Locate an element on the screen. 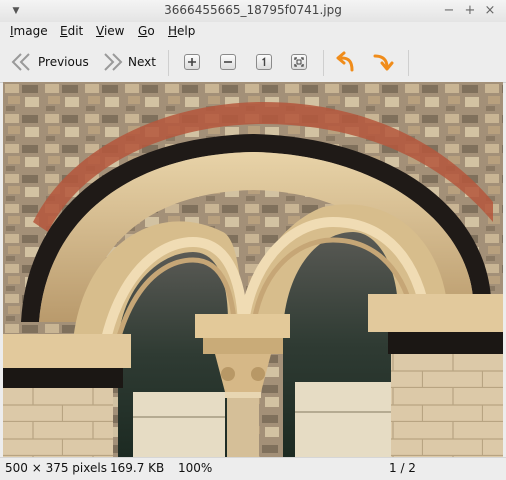 The height and width of the screenshot is (480, 506). zoom-level: 100% is located at coordinates (195, 468).